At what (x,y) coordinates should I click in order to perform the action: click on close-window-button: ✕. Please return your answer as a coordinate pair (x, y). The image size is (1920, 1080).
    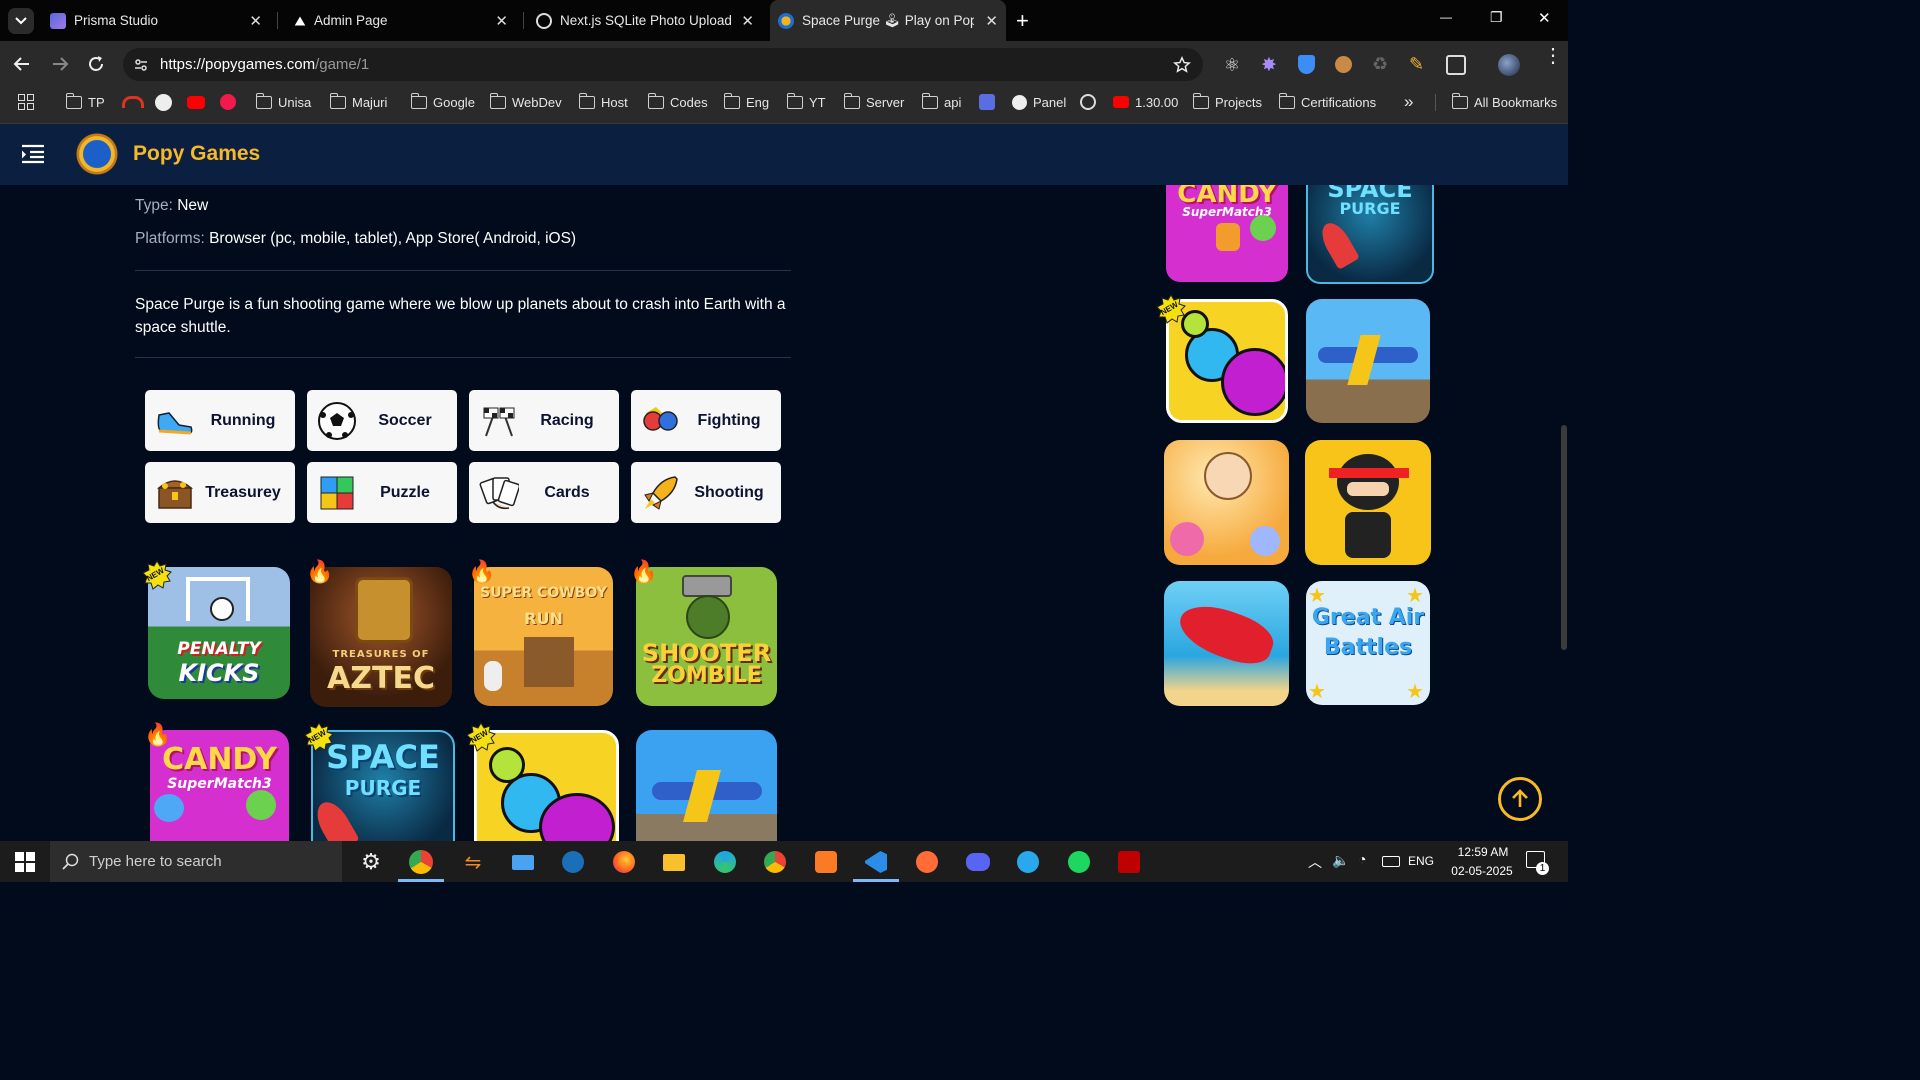
    Looking at the image, I should click on (1544, 18).